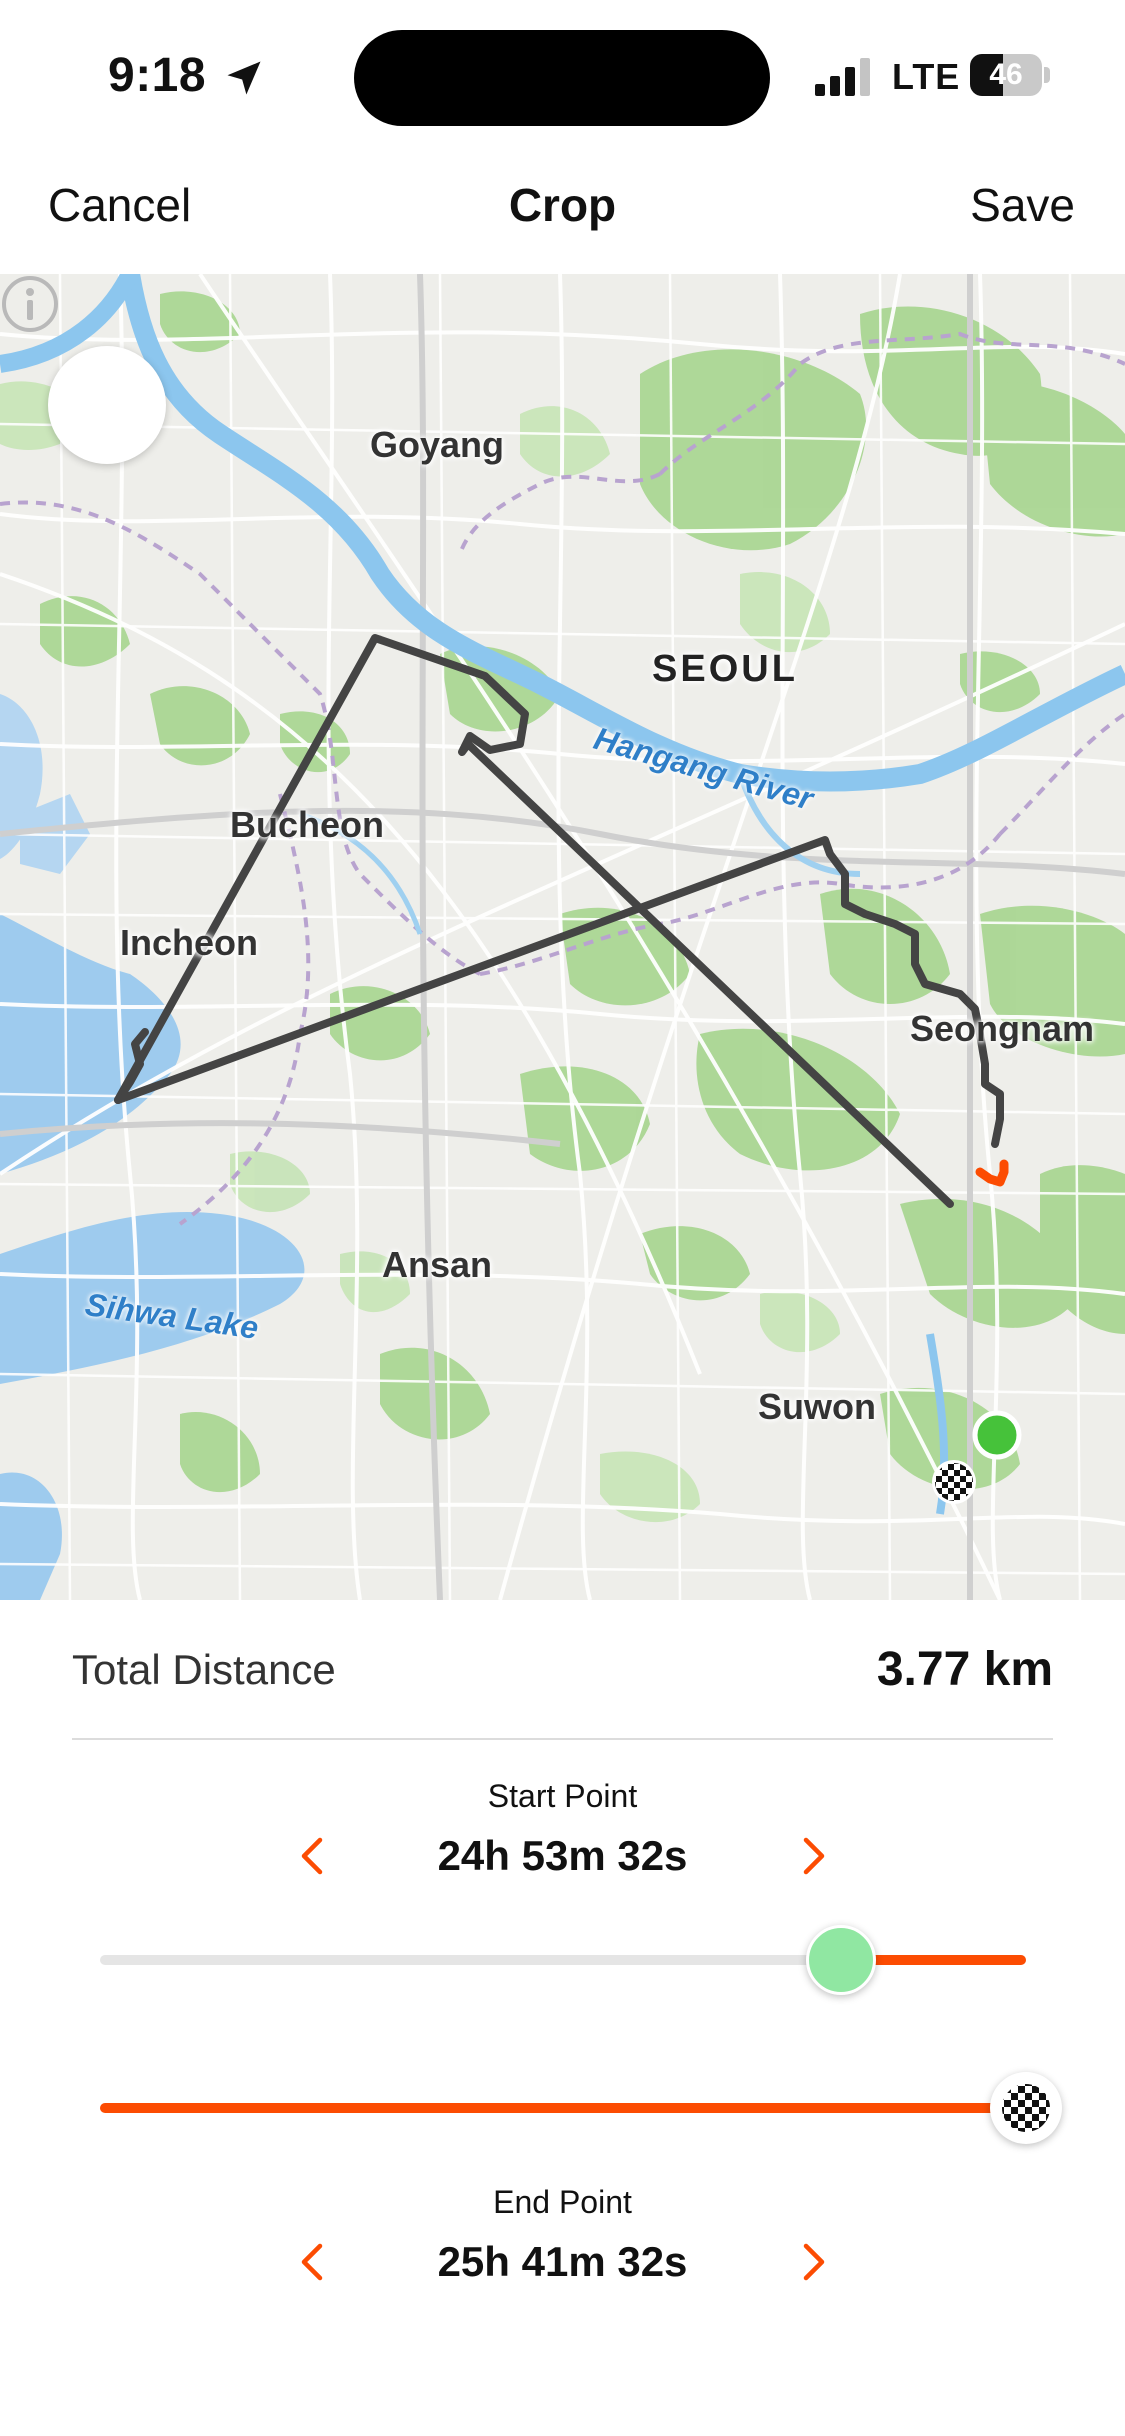  What do you see at coordinates (562, 1796) in the screenshot?
I see `start-point-label: Start Point` at bounding box center [562, 1796].